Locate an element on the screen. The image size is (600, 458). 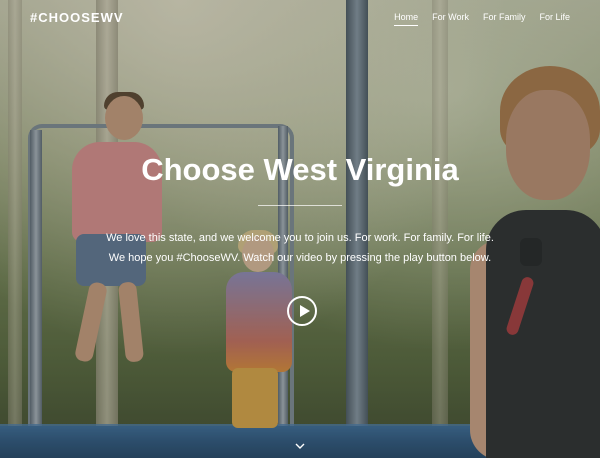
title-divider is located at coordinates (300, 205).